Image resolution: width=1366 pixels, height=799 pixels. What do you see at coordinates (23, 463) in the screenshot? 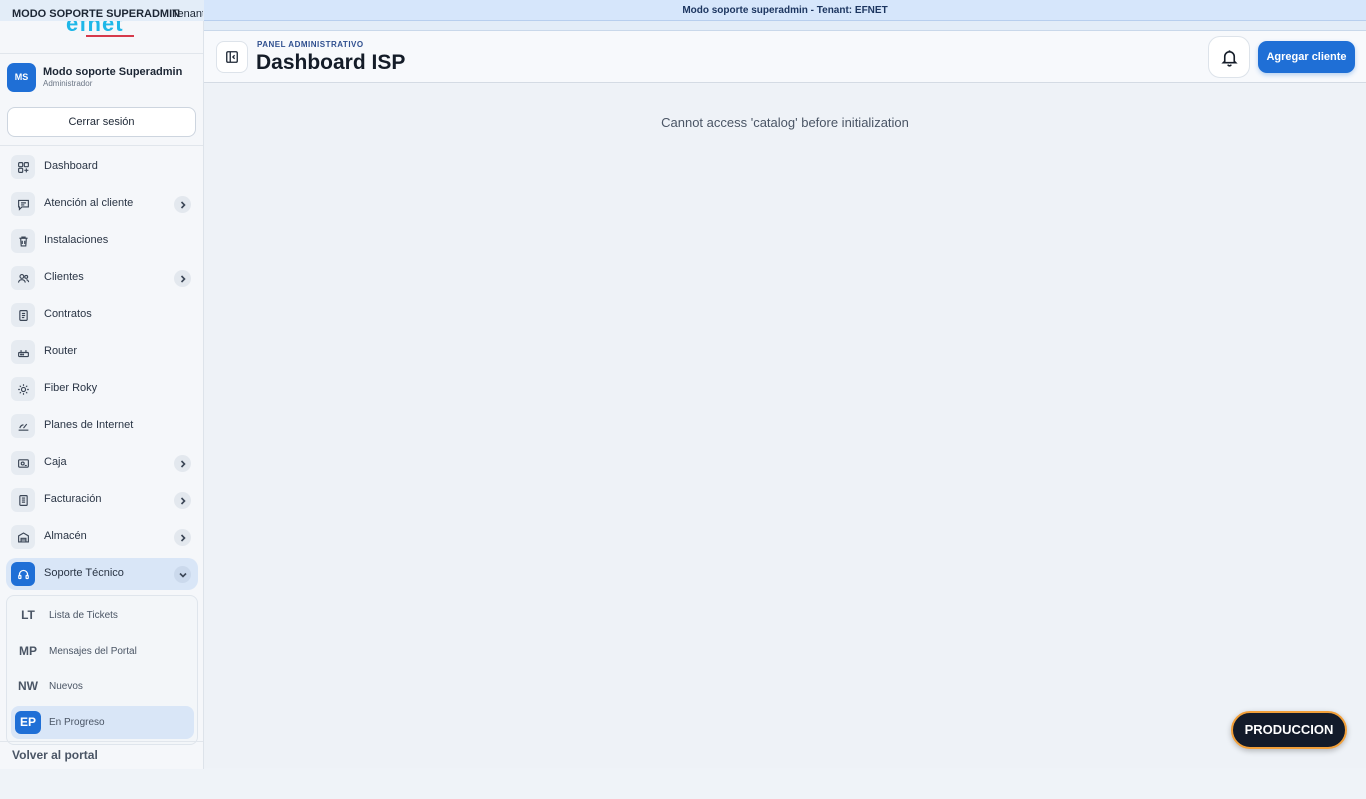
I see `cash-register-icon` at bounding box center [23, 463].